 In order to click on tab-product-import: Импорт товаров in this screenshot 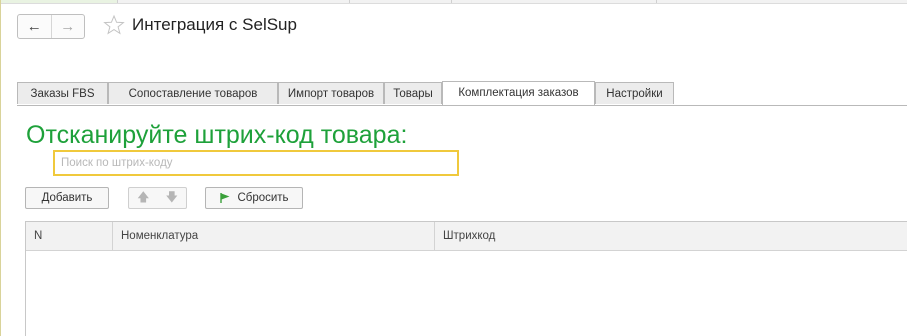, I will do `click(331, 93)`.